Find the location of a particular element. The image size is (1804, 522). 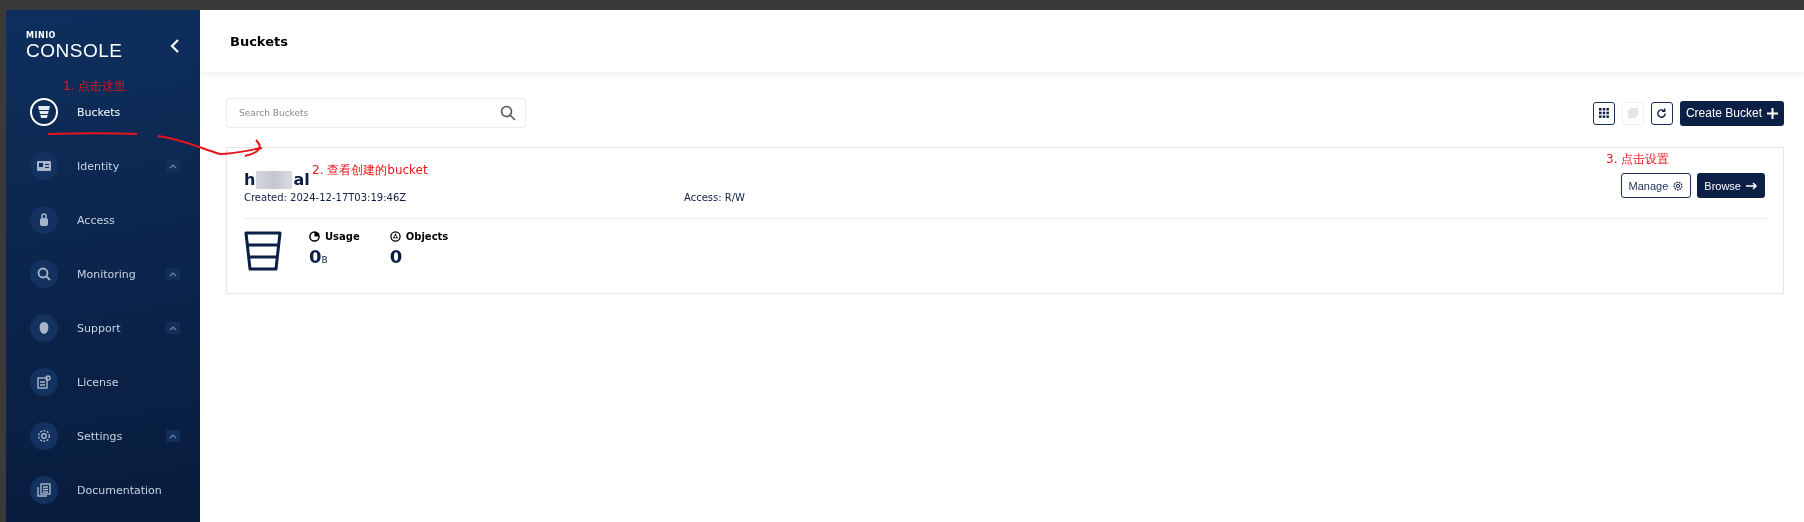

copy-icon is located at coordinates (1632, 113).